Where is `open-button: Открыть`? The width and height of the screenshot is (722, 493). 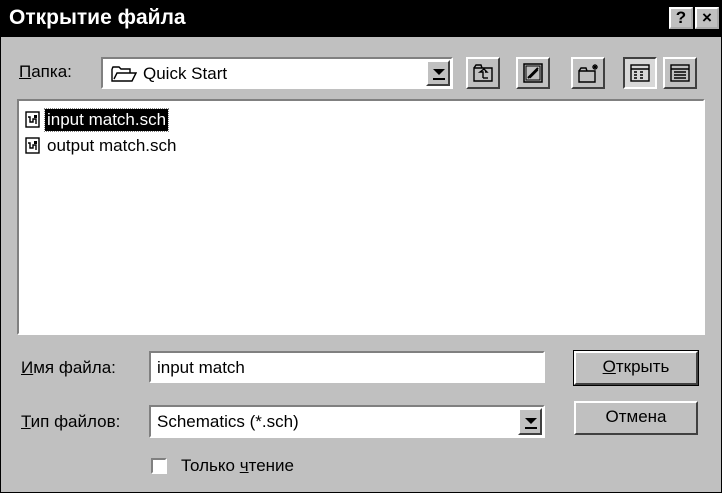
open-button: Открыть is located at coordinates (636, 368).